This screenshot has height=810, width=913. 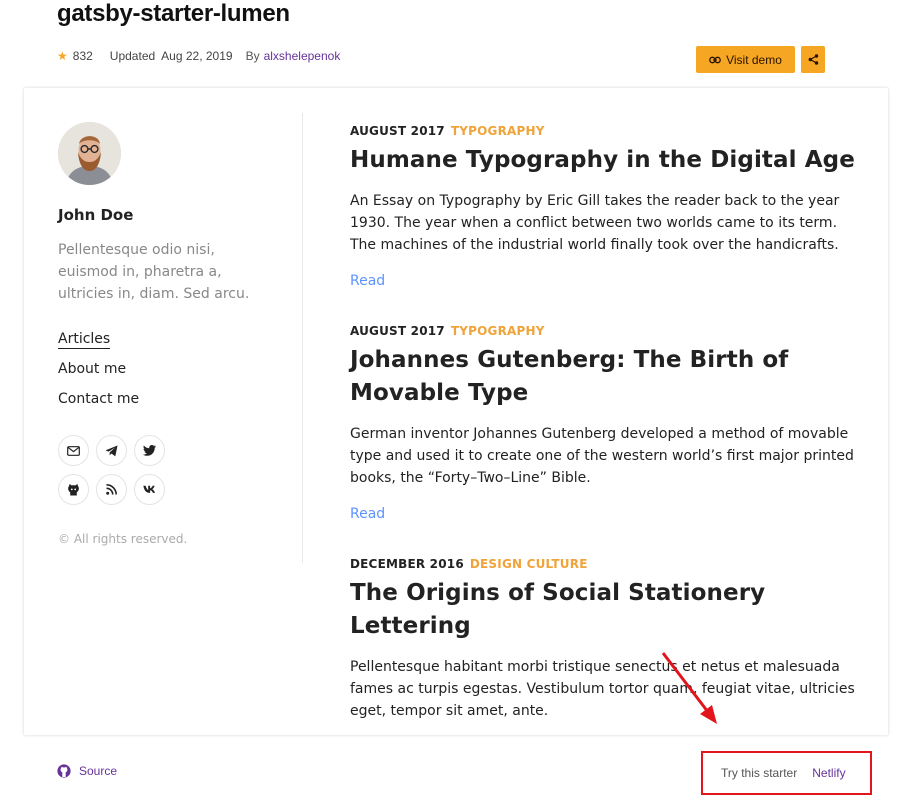 I want to click on social-links, so click(x=111, y=470).